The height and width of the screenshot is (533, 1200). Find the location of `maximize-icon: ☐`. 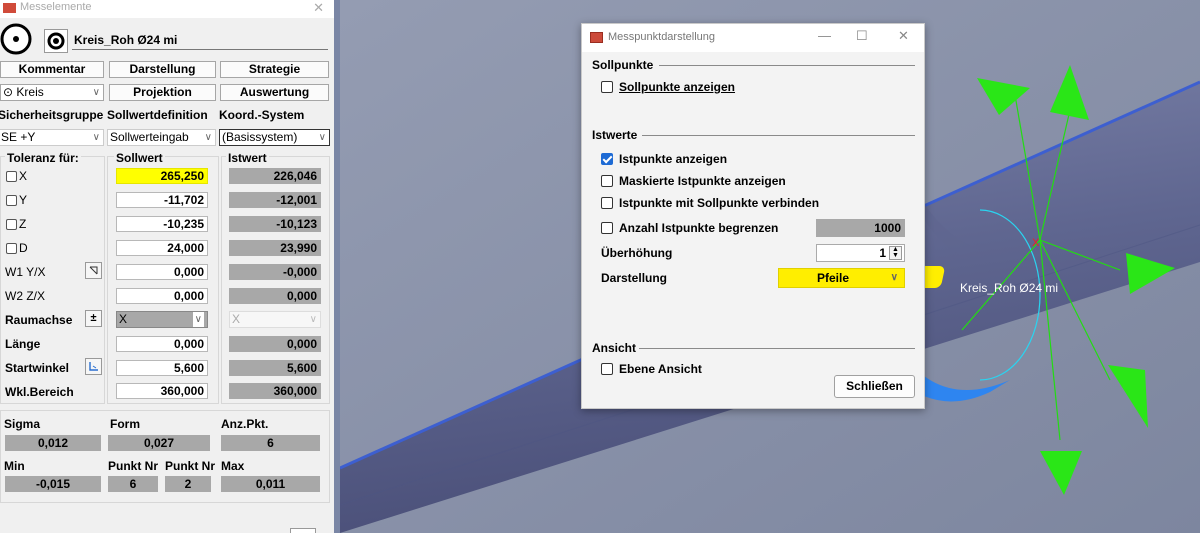

maximize-icon: ☐ is located at coordinates (862, 36).